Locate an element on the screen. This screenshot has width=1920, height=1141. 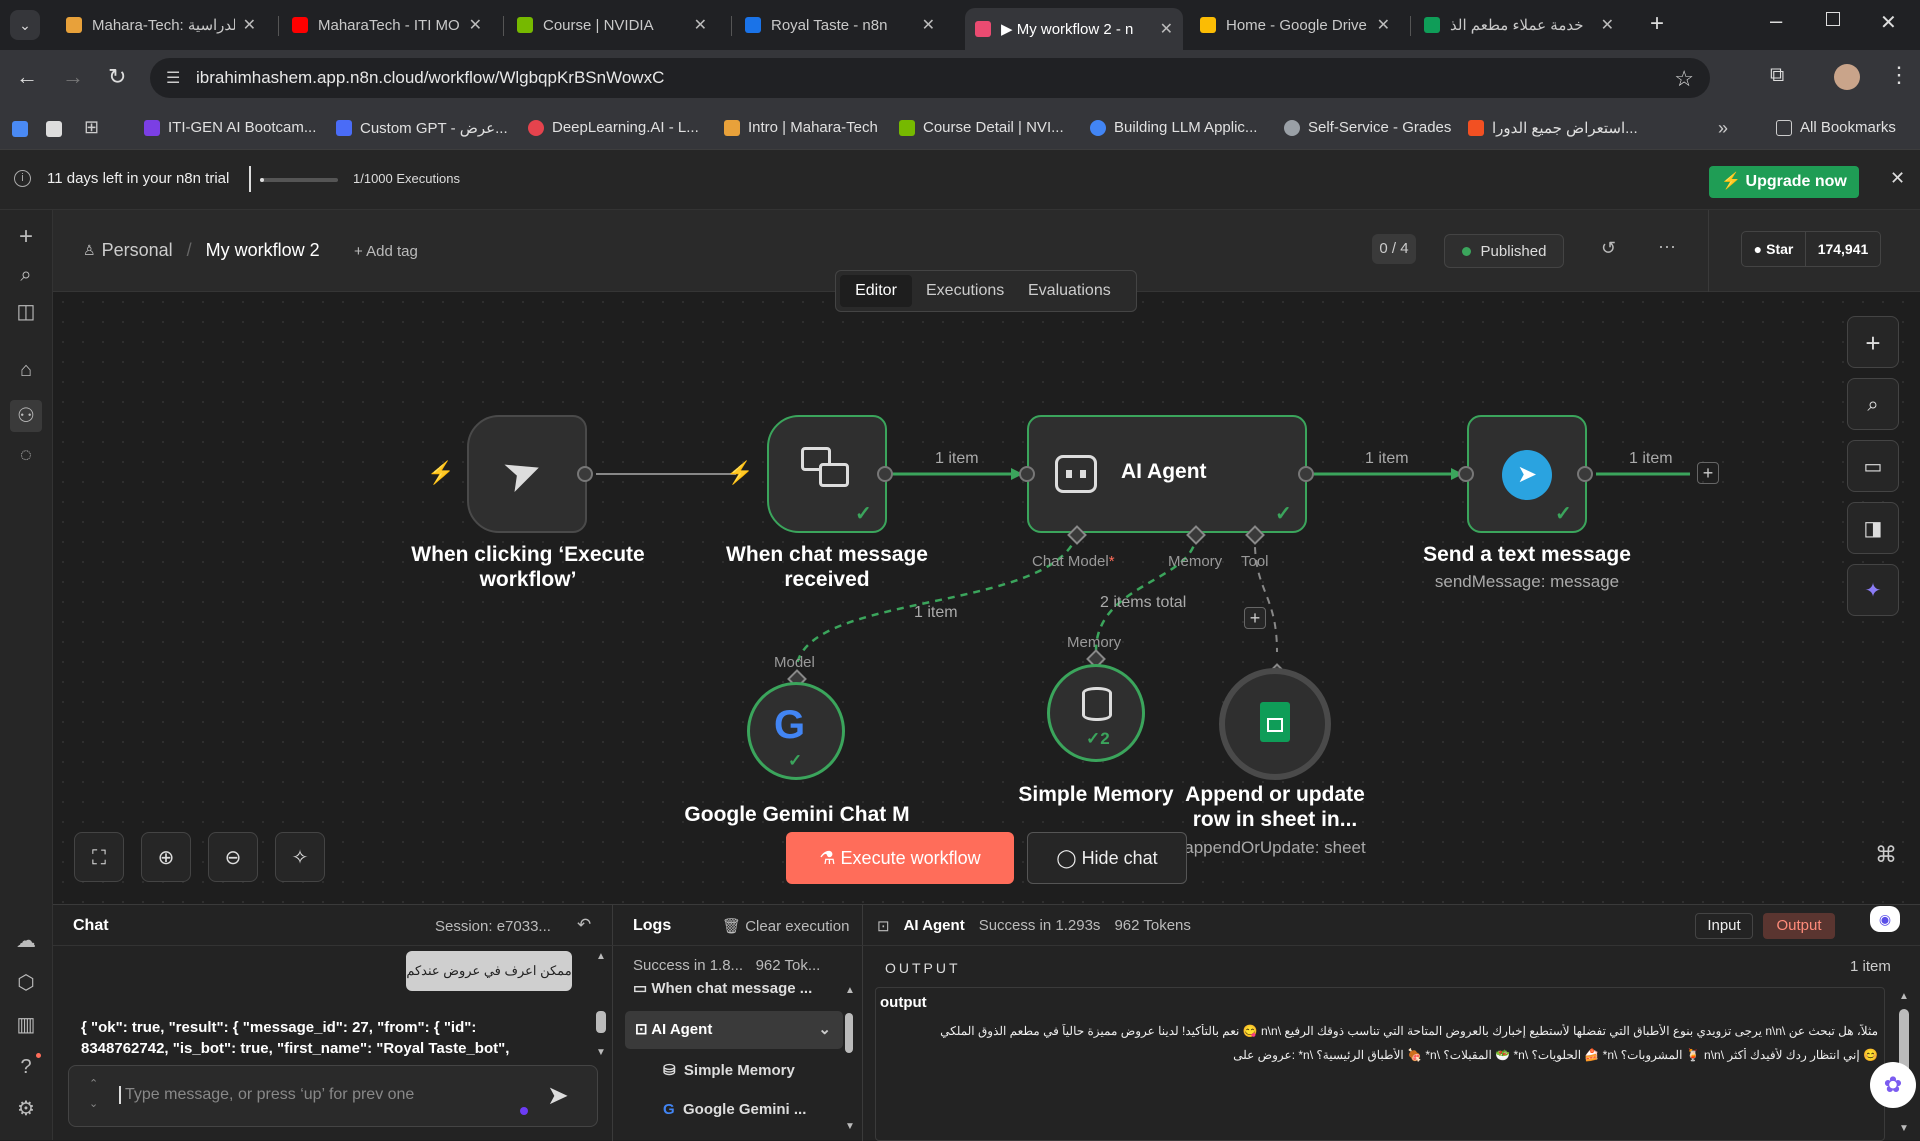
more-options-icon: ··· is located at coordinates (1667, 246).